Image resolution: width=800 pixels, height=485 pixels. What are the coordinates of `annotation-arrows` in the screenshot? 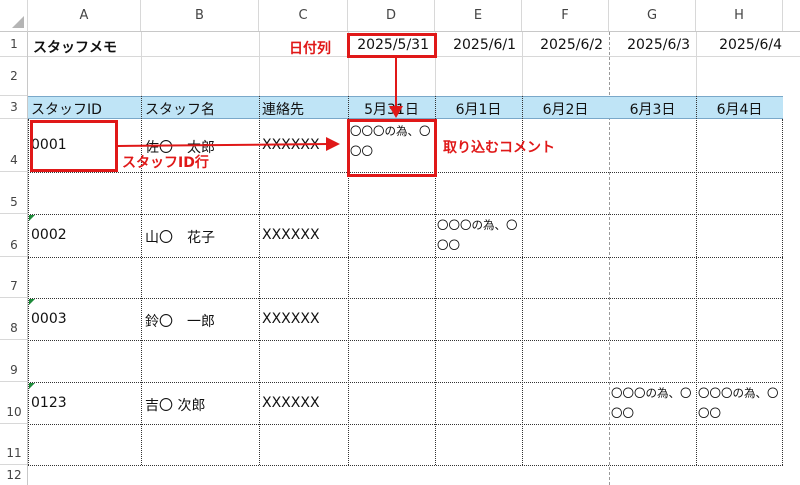 It's located at (260, 104).